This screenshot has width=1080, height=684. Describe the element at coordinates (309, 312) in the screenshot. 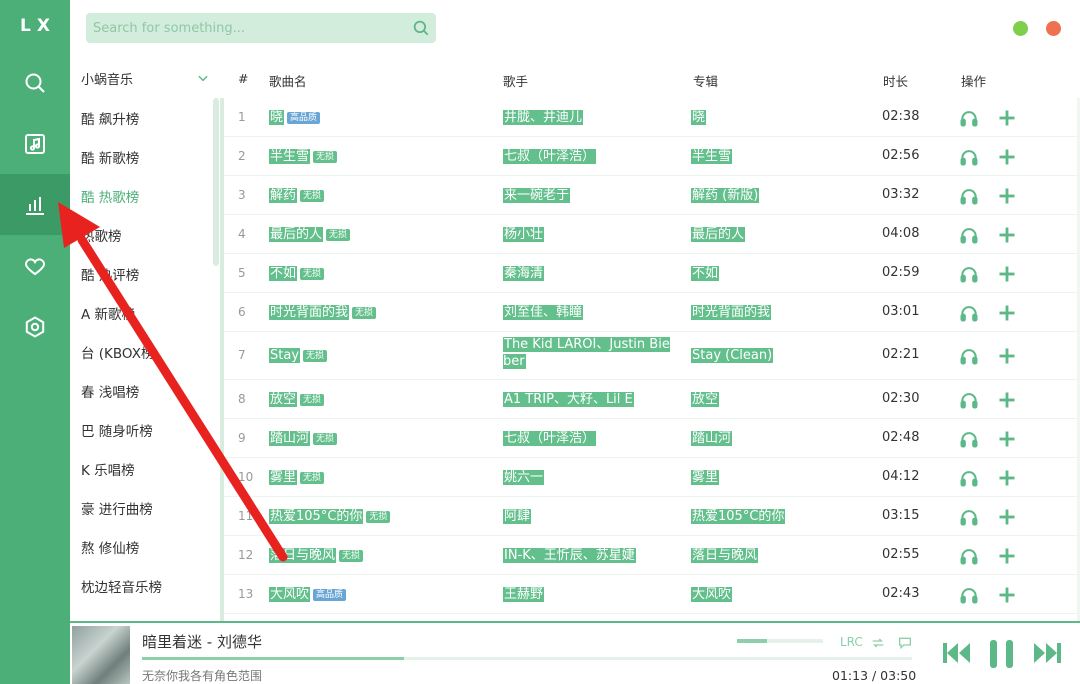

I see `song-name: 时光背面的我` at that location.